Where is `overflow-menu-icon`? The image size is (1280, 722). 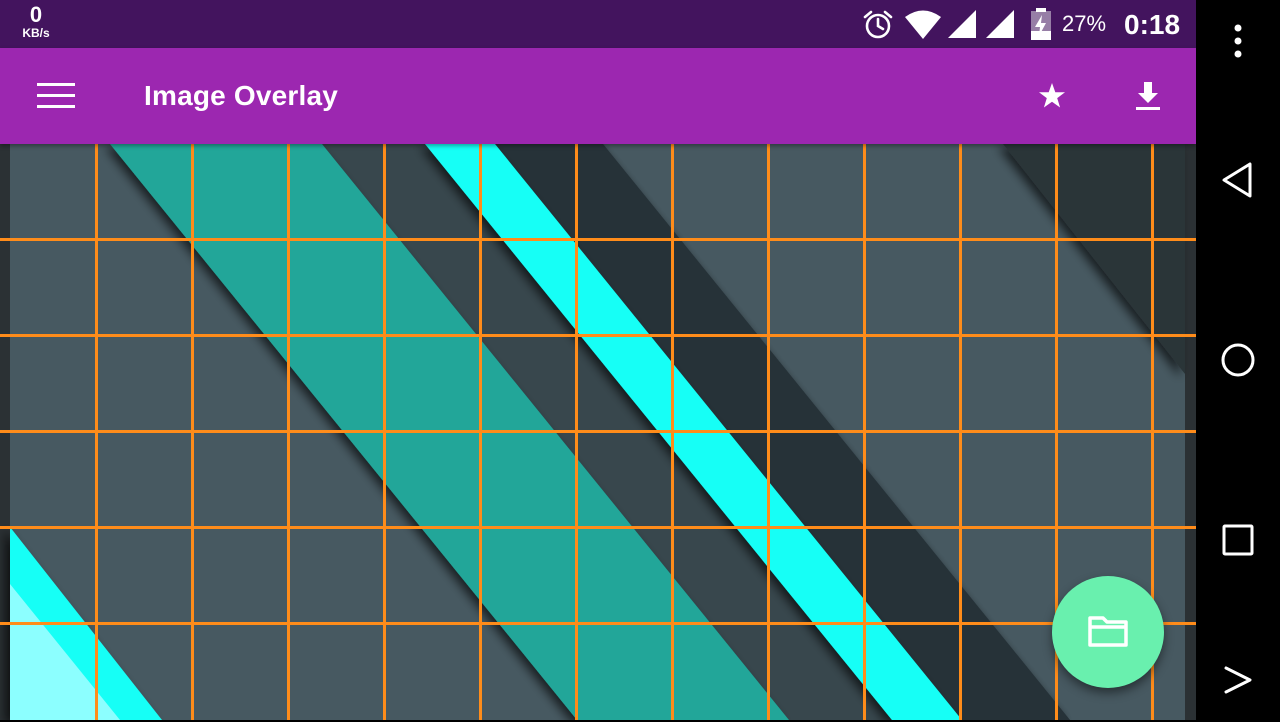
overflow-menu-icon is located at coordinates (1238, 41).